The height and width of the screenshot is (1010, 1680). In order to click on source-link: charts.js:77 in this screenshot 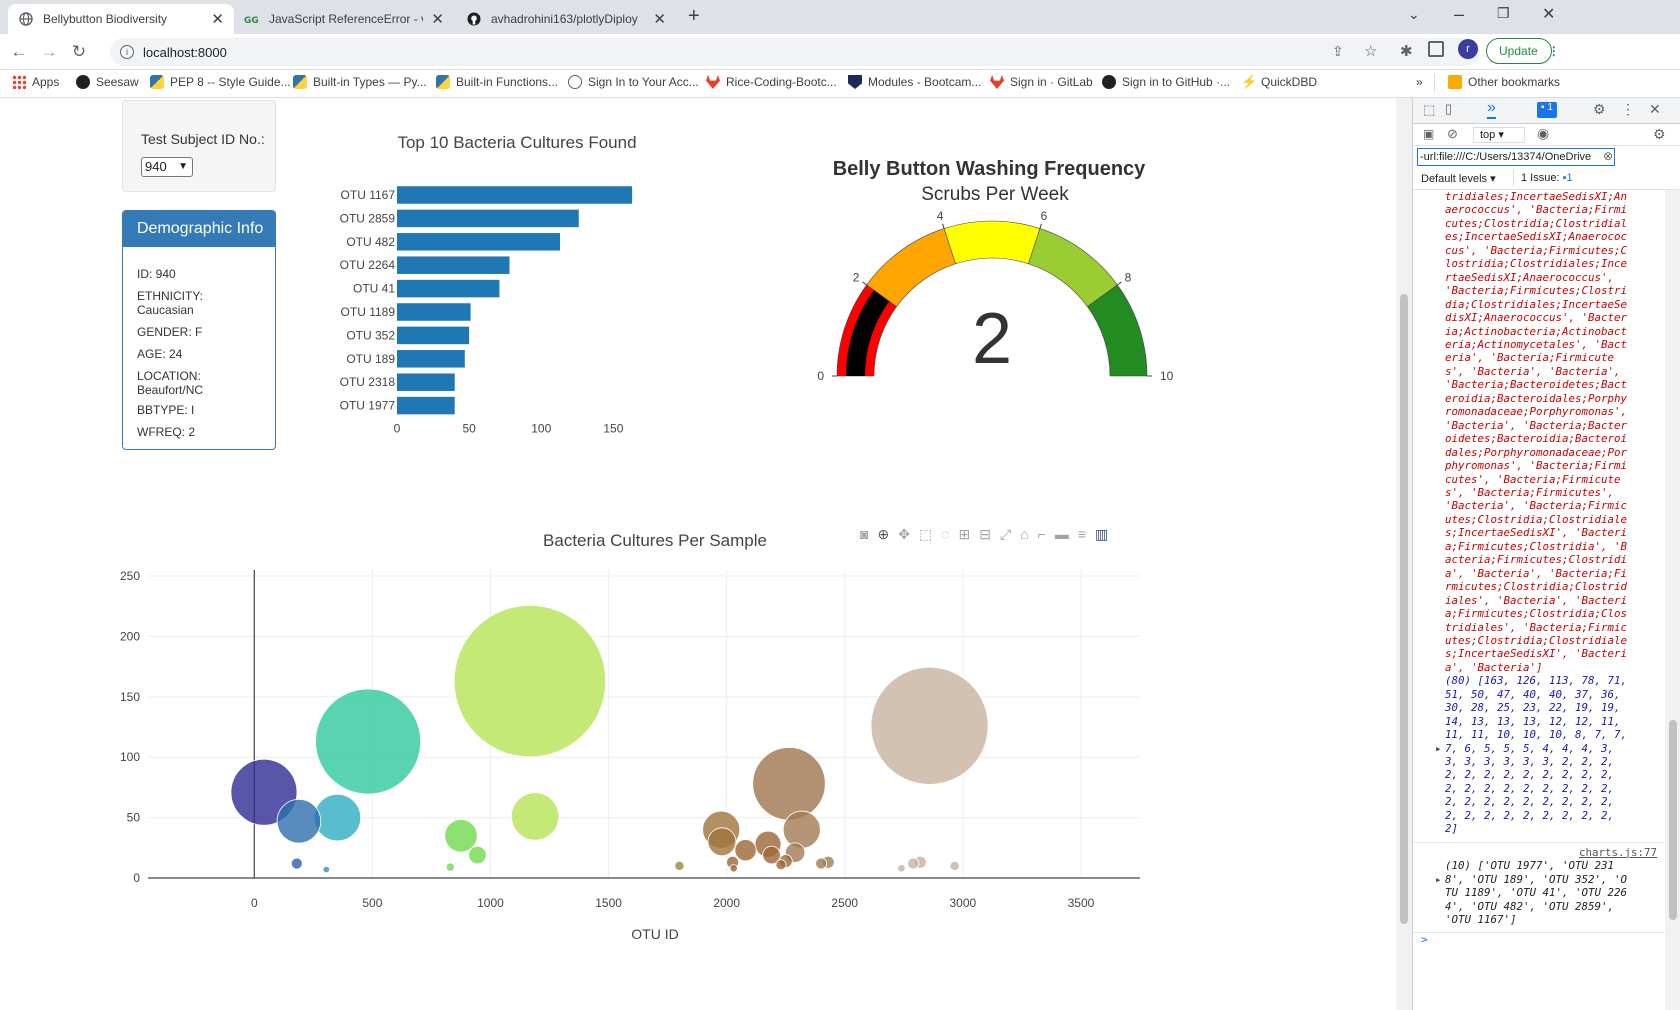, I will do `click(1539, 852)`.